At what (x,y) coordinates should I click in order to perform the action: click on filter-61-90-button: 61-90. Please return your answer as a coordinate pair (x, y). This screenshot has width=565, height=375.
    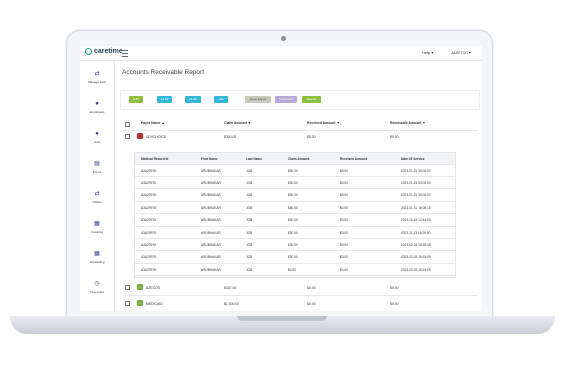
    Looking at the image, I should click on (193, 99).